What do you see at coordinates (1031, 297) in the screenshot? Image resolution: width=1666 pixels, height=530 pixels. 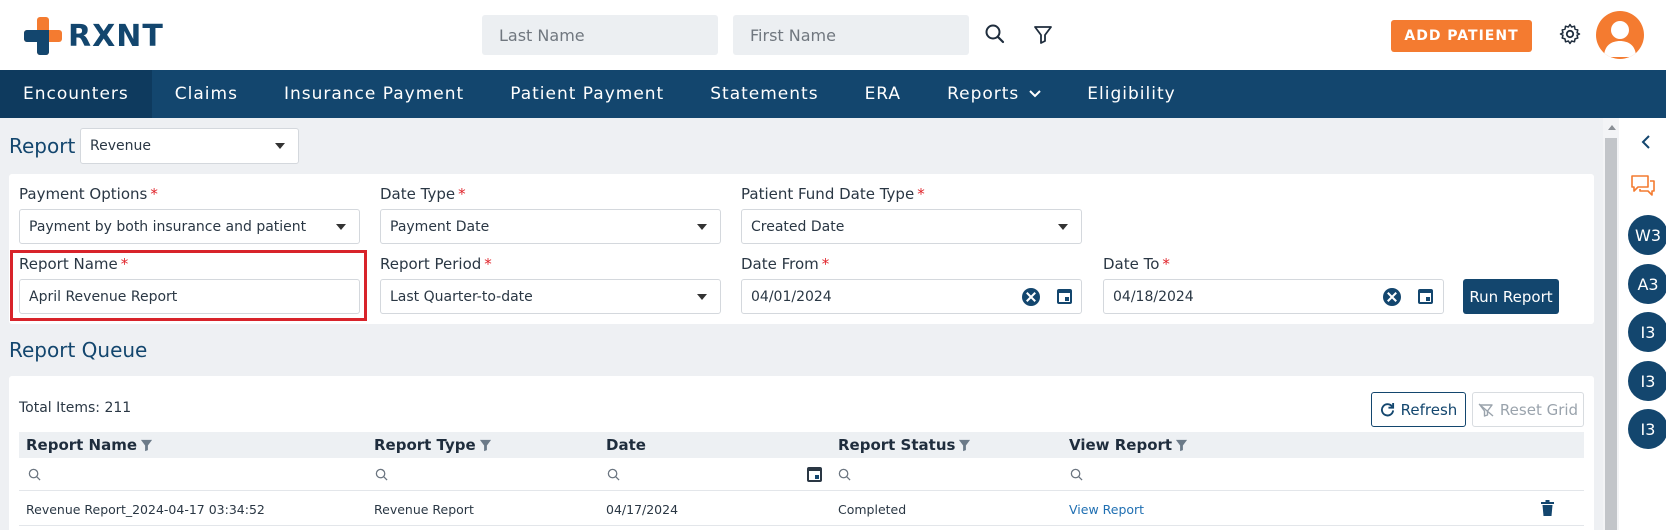 I see `clear-date-from-icon` at bounding box center [1031, 297].